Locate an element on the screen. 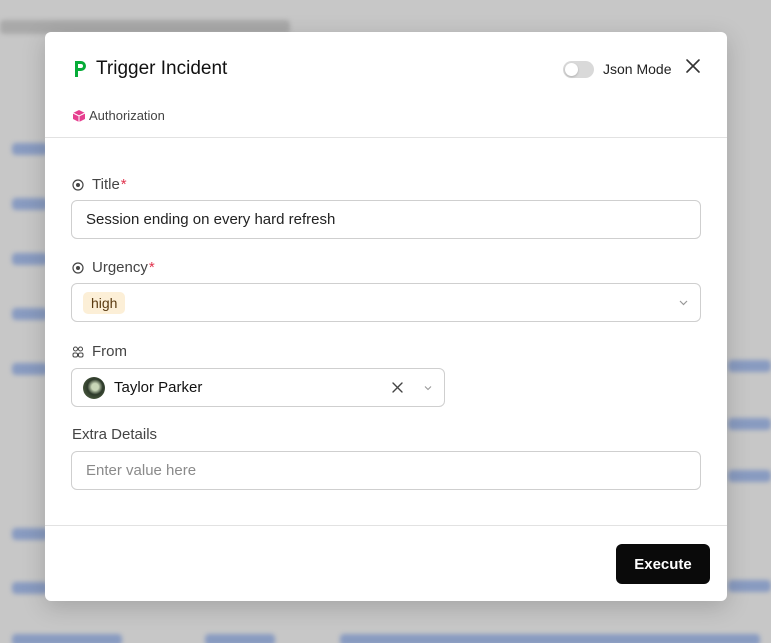 The height and width of the screenshot is (643, 771). urgency-select: high is located at coordinates (386, 302).